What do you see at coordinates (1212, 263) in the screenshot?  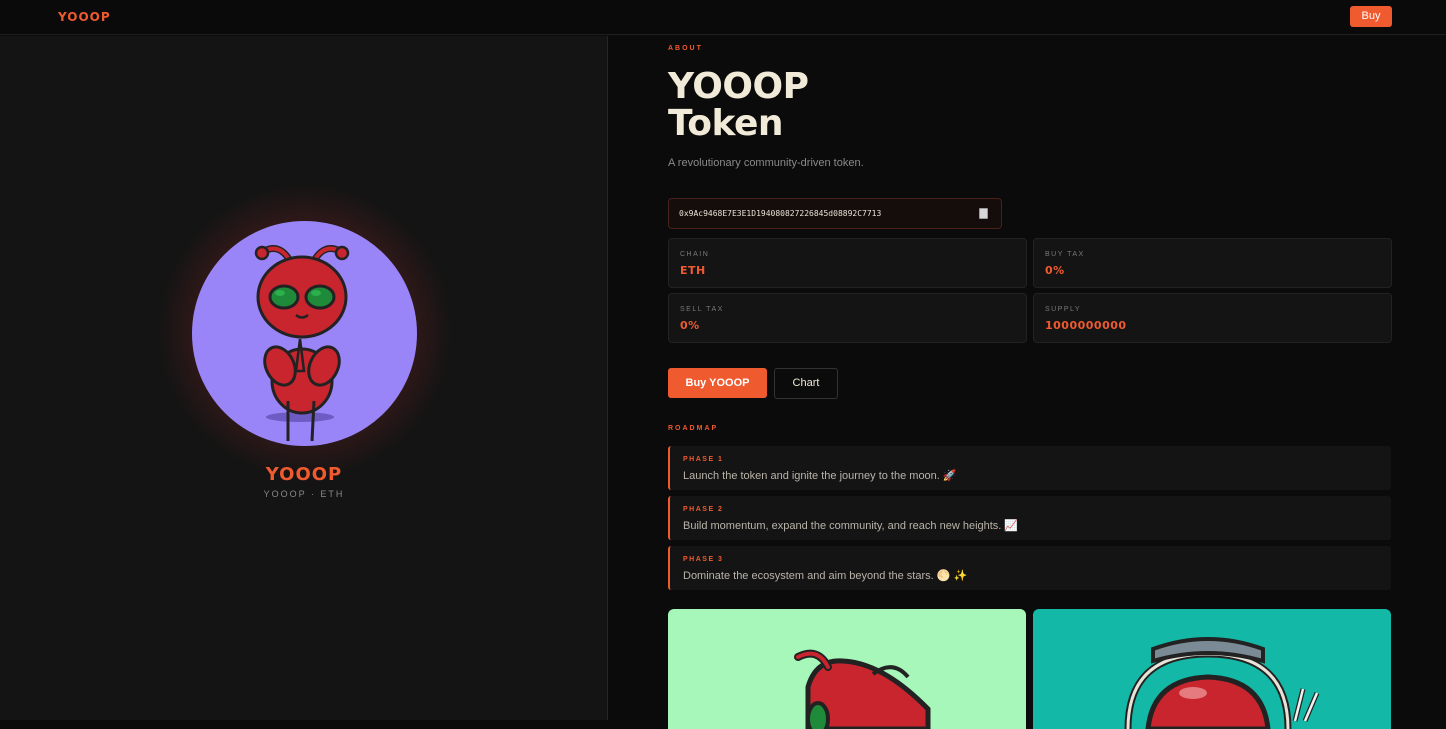 I see `stat-card-buy-tax: BUY TAX 0%` at bounding box center [1212, 263].